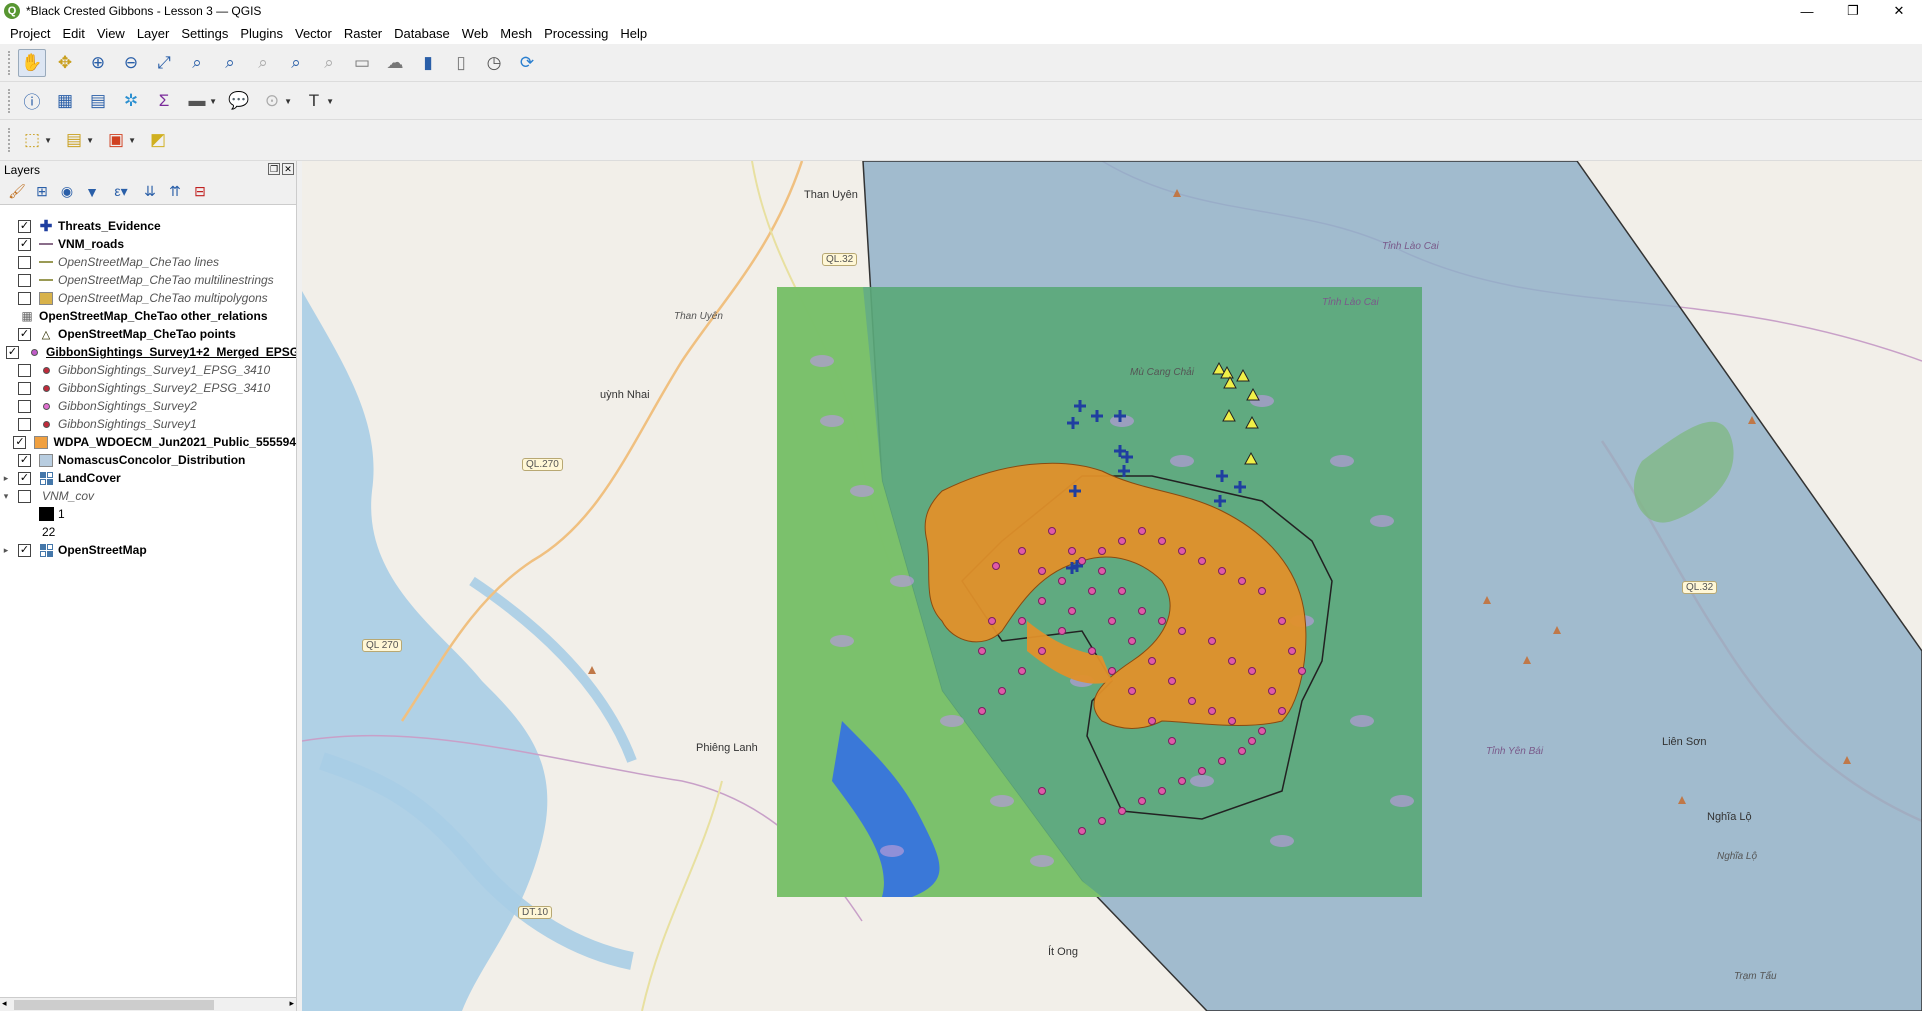  What do you see at coordinates (114, 1005) in the screenshot?
I see `scrollbar-thumb` at bounding box center [114, 1005].